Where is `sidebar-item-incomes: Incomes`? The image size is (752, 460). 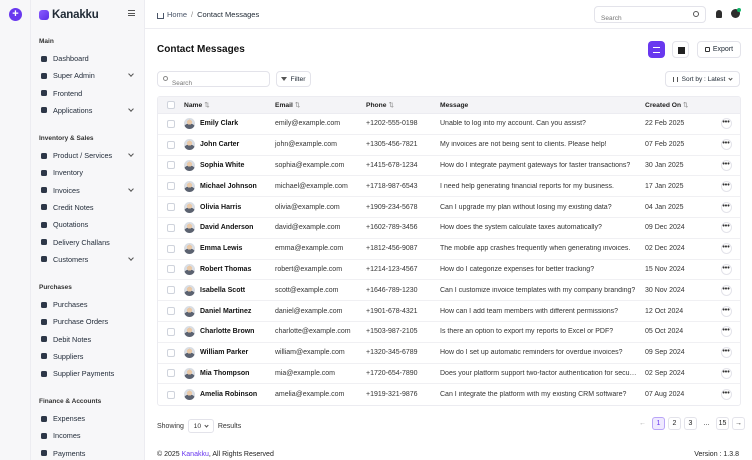 sidebar-item-incomes: Incomes is located at coordinates (89, 435).